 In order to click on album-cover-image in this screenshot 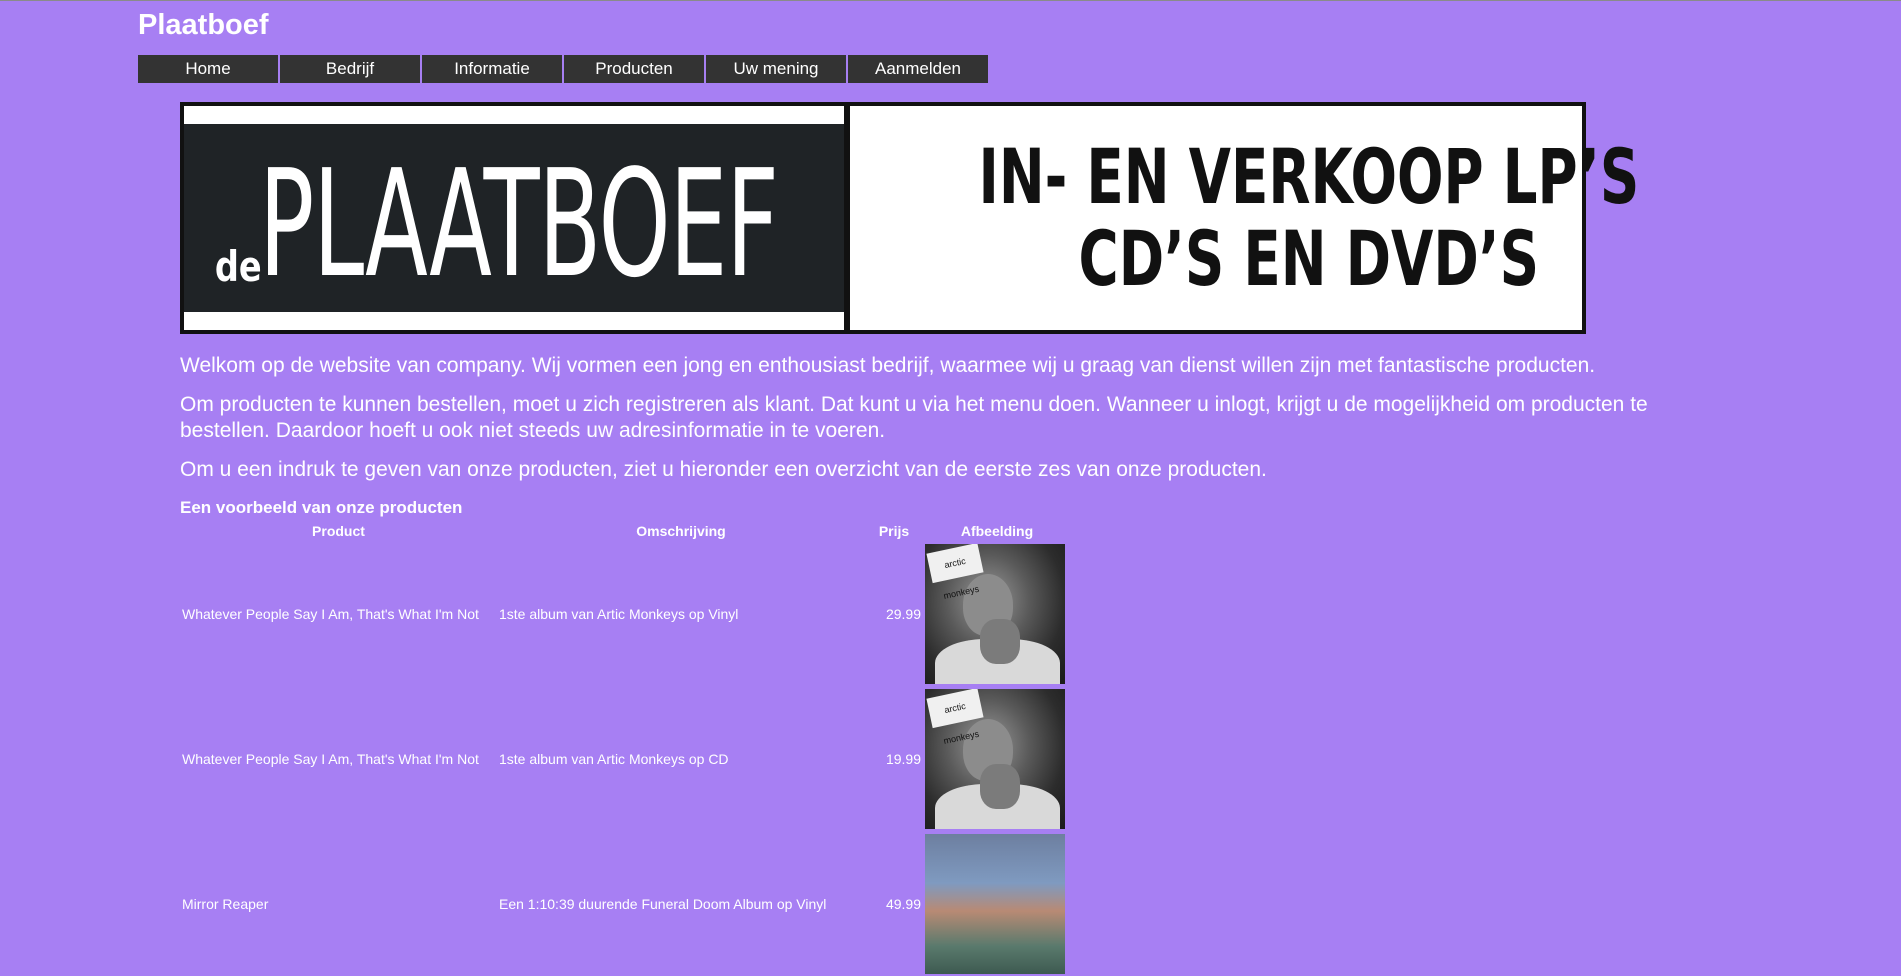, I will do `click(995, 903)`.